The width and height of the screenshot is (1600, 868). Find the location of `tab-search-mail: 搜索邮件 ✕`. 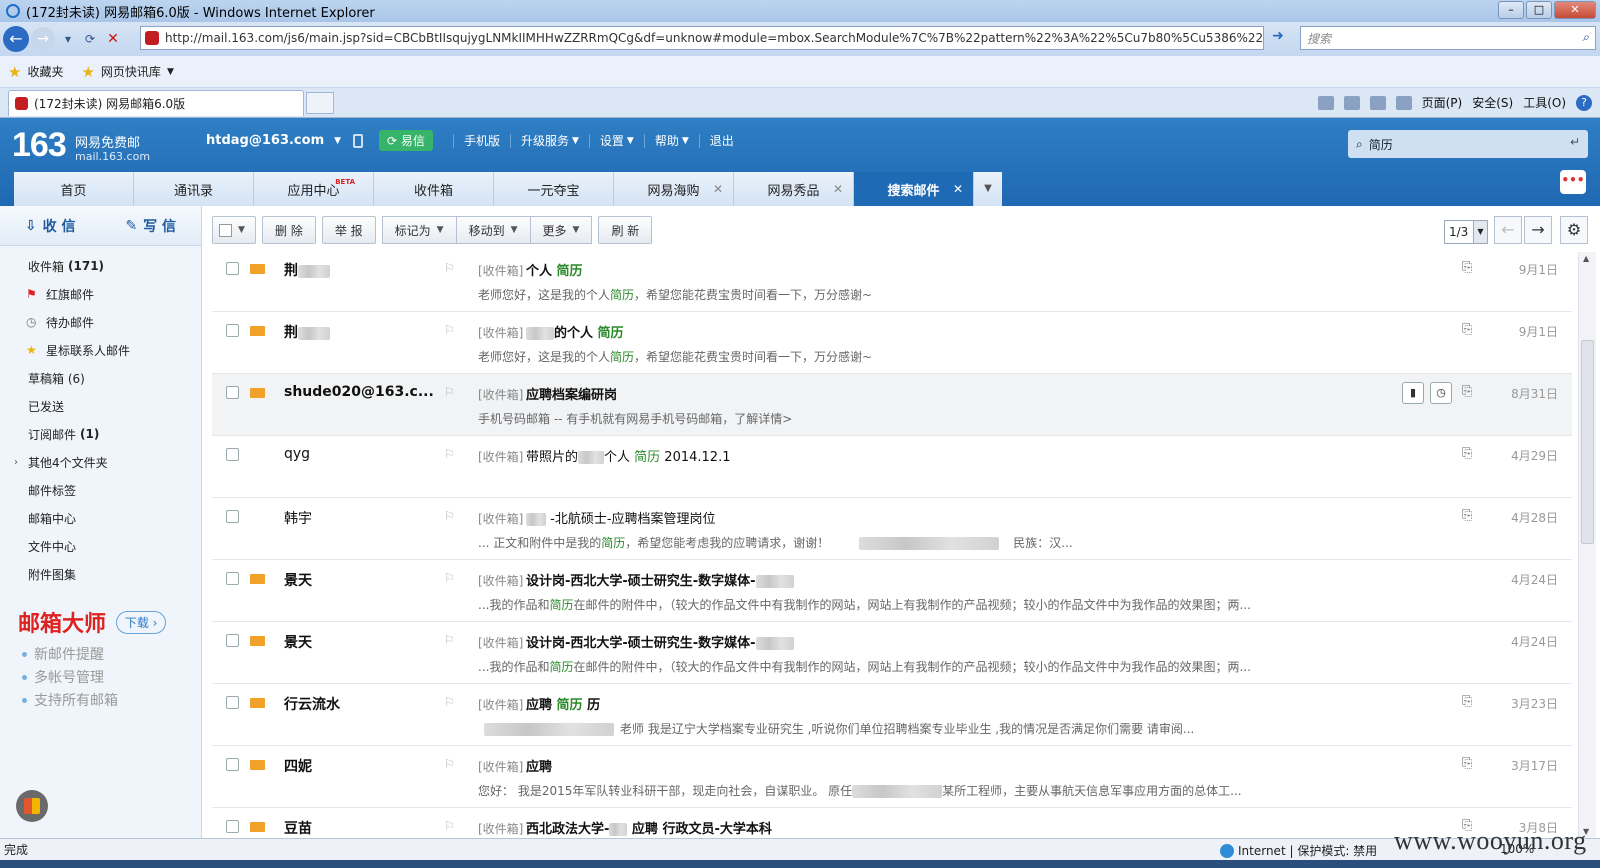

tab-search-mail: 搜索邮件 ✕ is located at coordinates (914, 189).